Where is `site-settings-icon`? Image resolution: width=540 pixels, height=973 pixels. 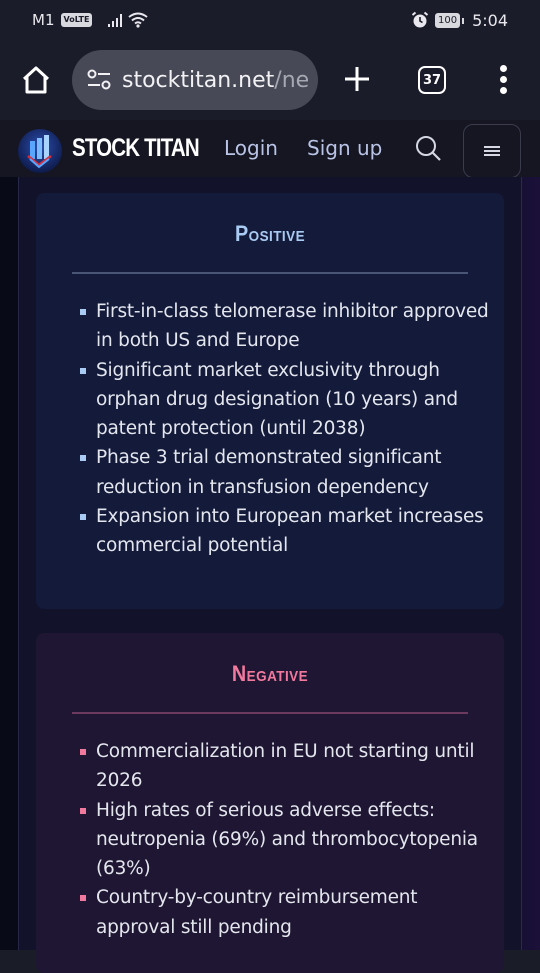
site-settings-icon is located at coordinates (99, 80).